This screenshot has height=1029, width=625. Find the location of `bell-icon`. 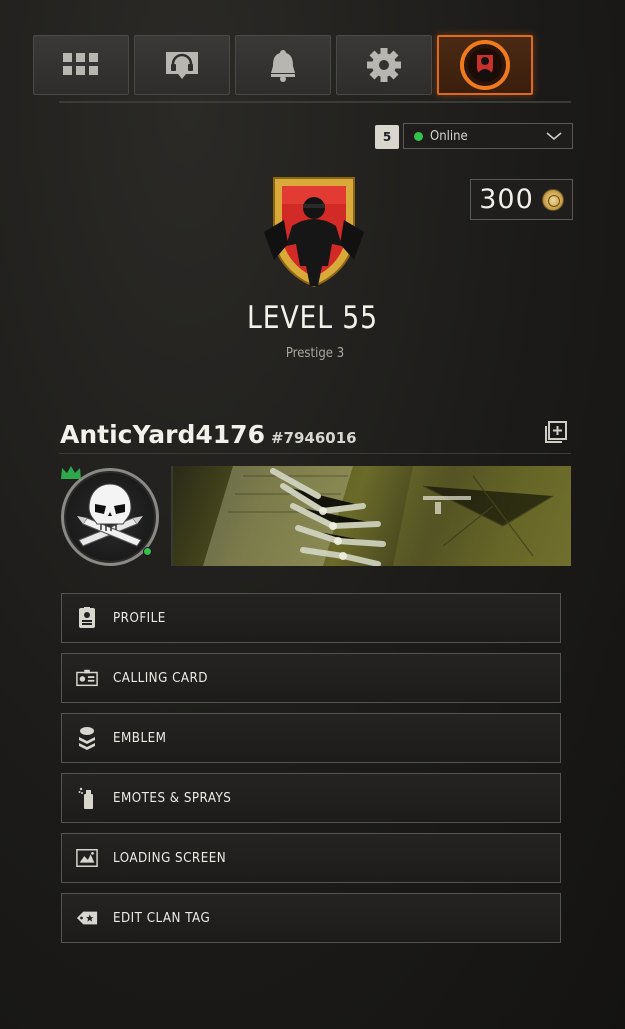

bell-icon is located at coordinates (283, 66).